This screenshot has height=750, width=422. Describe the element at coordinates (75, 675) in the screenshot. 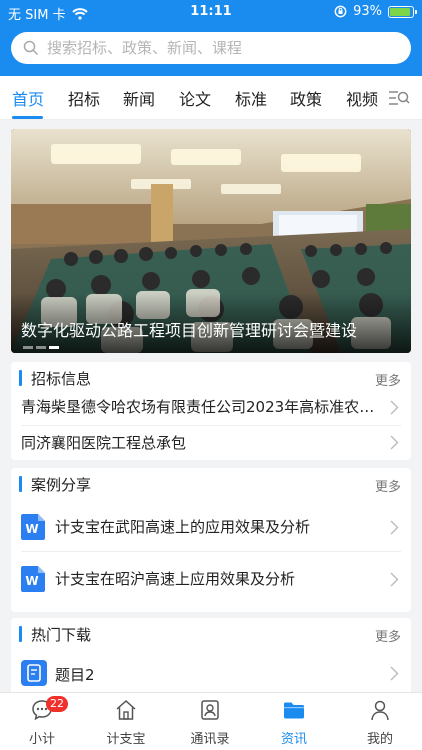

I see `download-title: 题目2` at that location.